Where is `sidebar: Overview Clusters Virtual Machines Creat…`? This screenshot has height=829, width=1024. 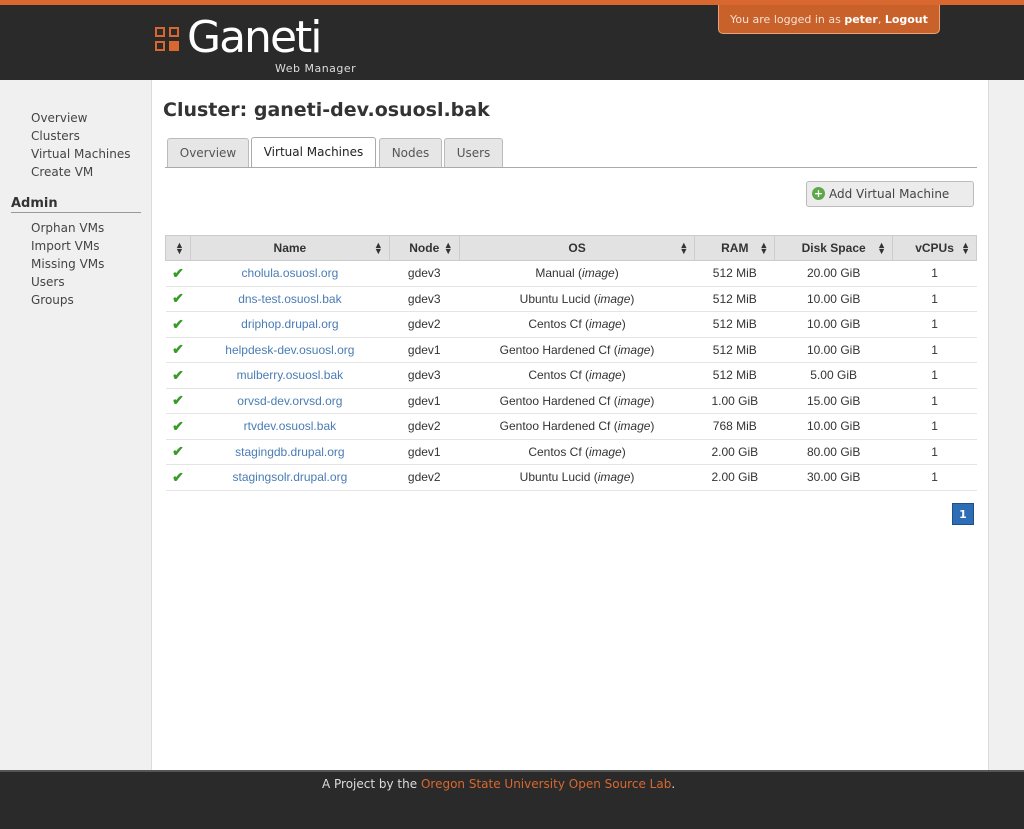 sidebar: Overview Clusters Virtual Machines Creat… is located at coordinates (75, 425).